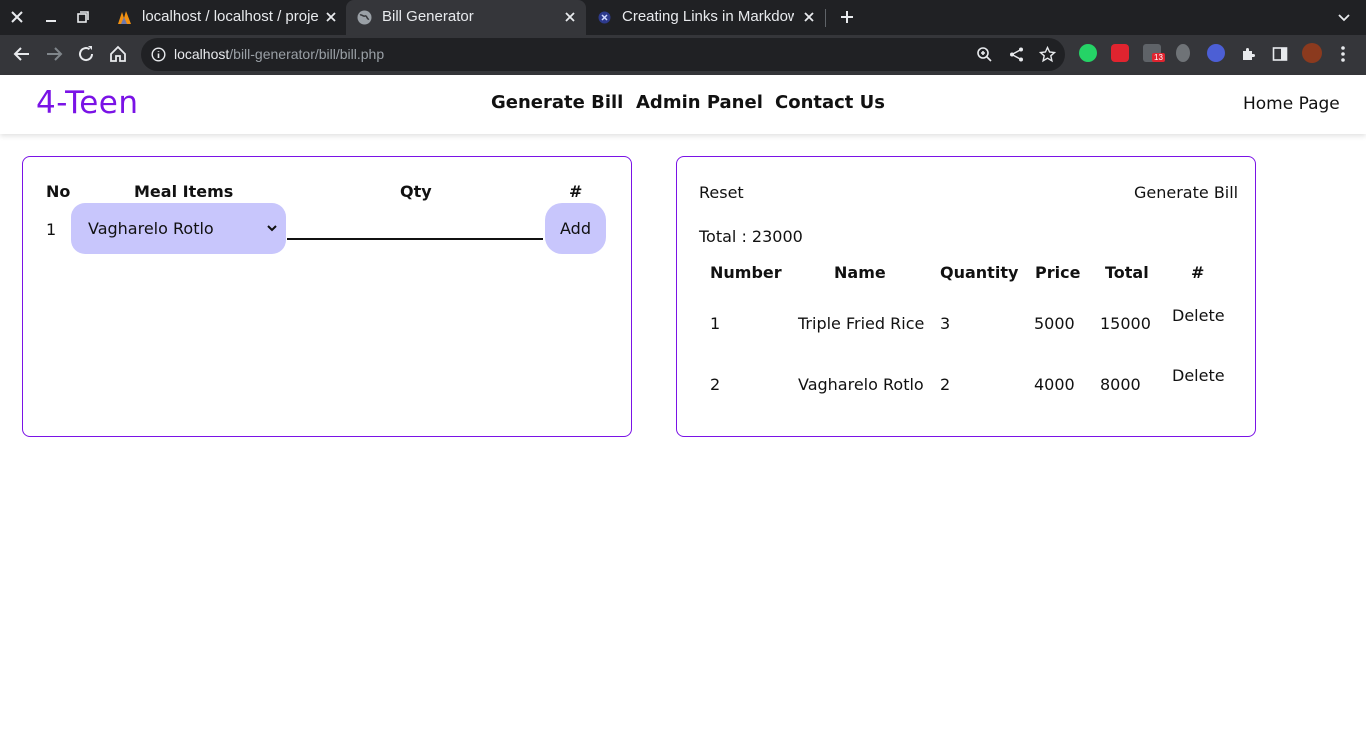 This screenshot has width=1366, height=729. I want to click on close-window-icon, so click(17, 17).